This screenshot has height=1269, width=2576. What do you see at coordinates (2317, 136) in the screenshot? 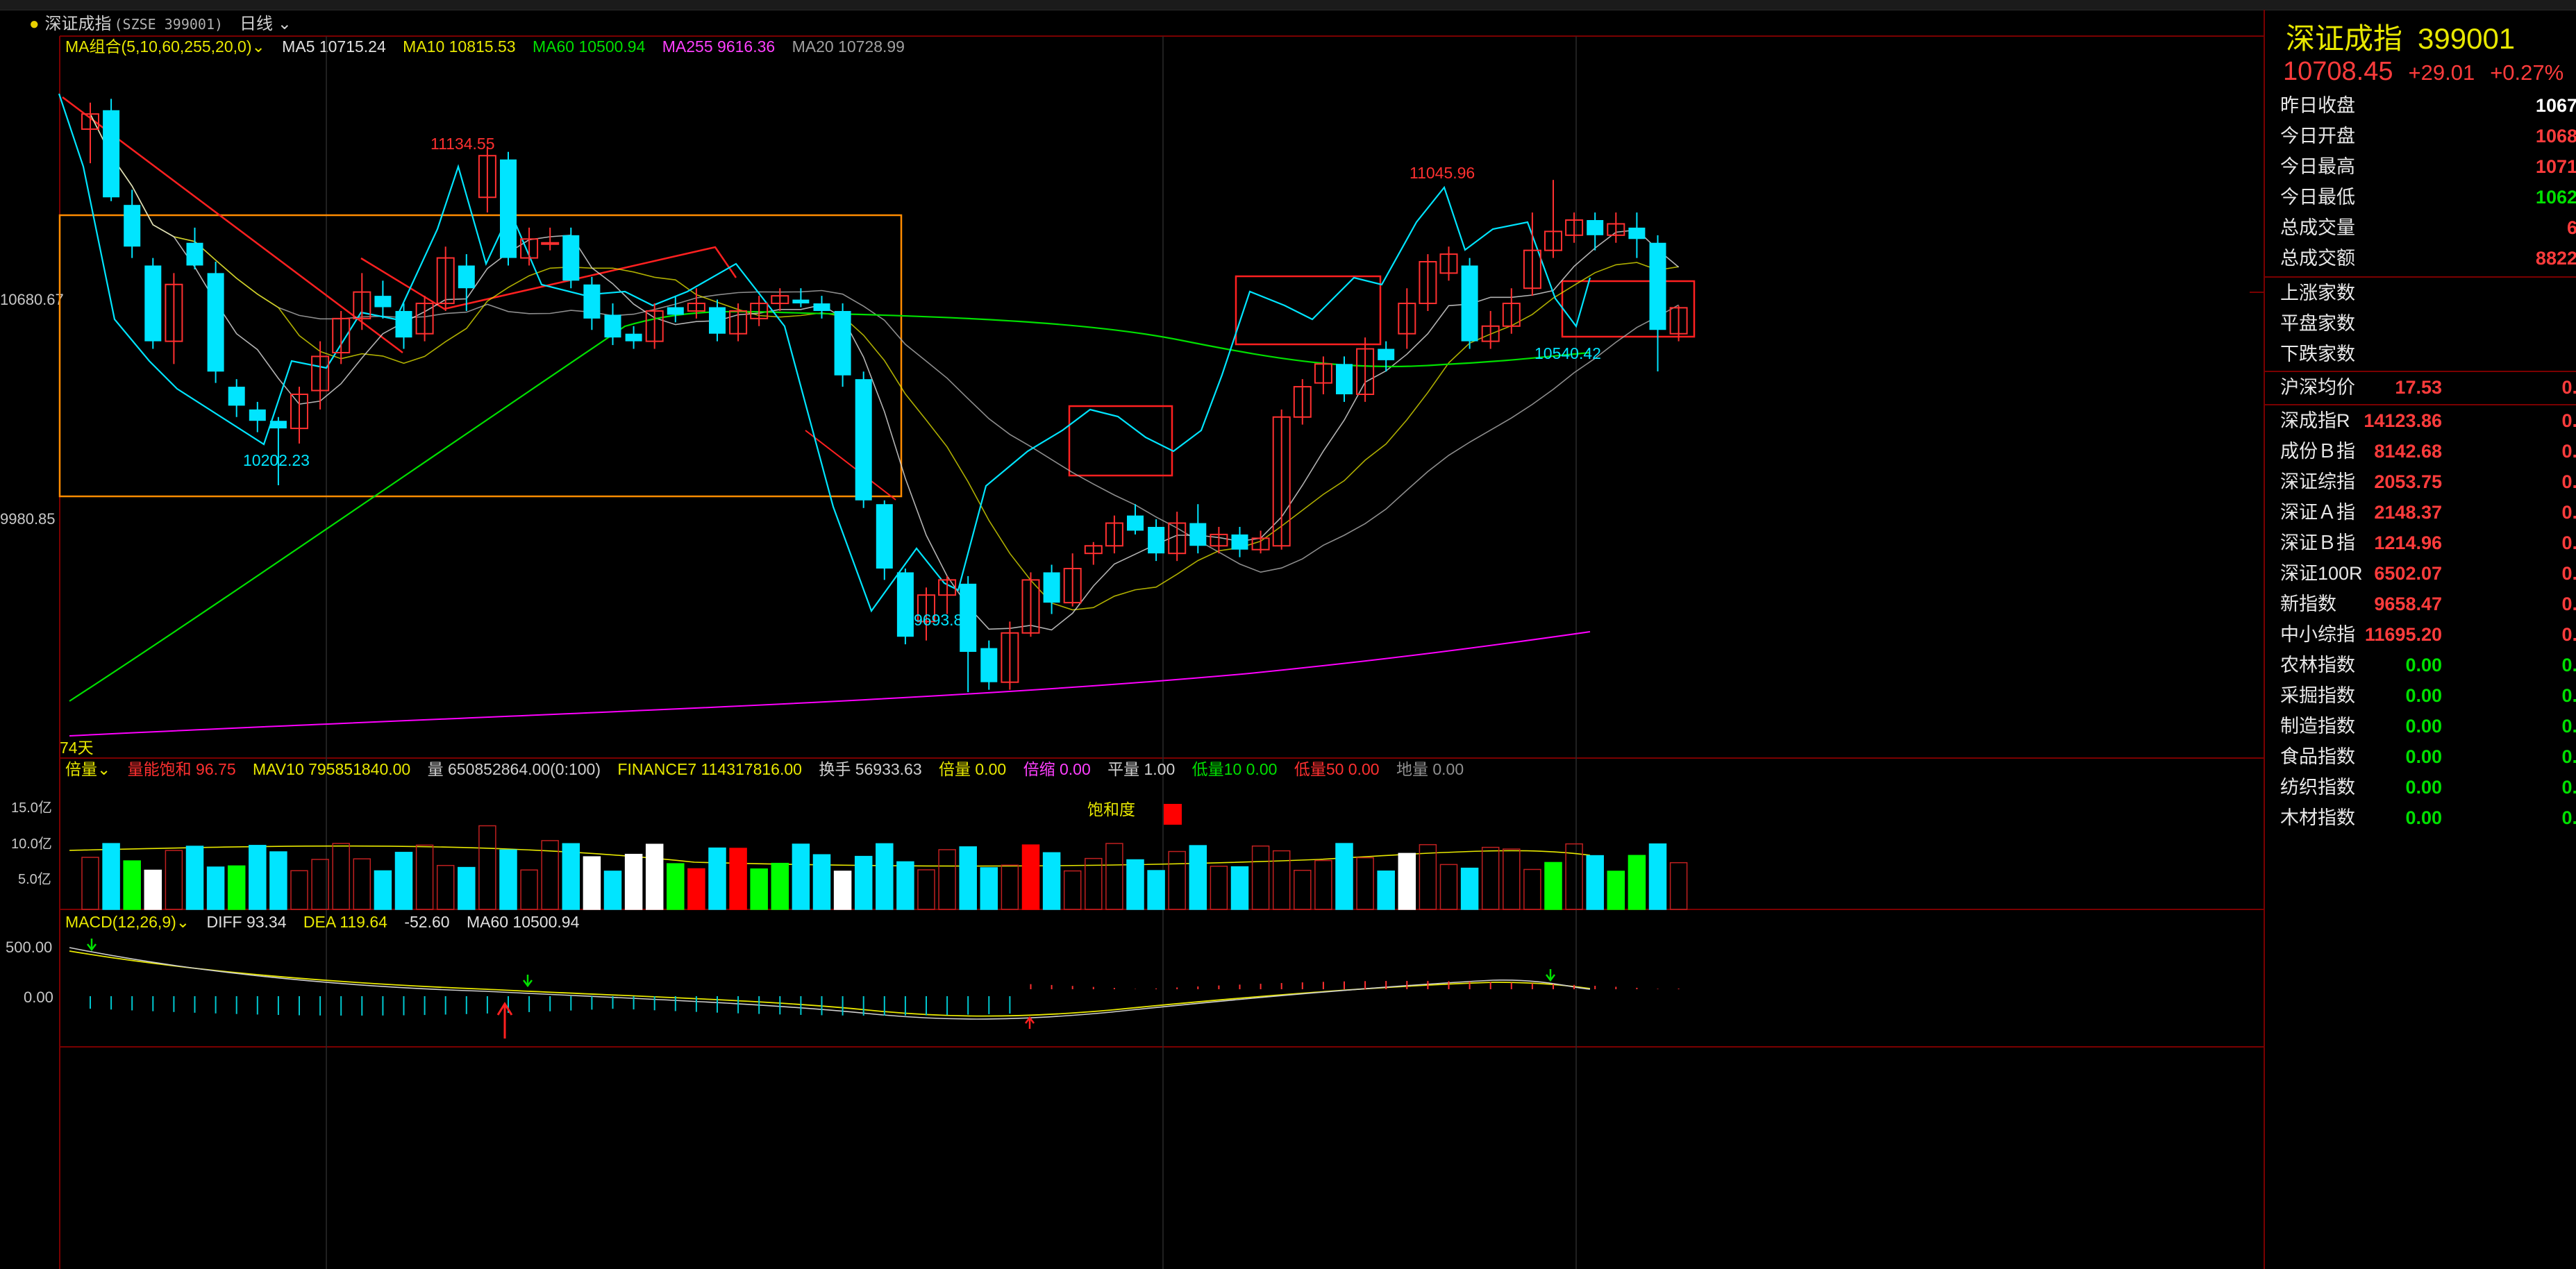
I see `stat-label: 今日开盘` at bounding box center [2317, 136].